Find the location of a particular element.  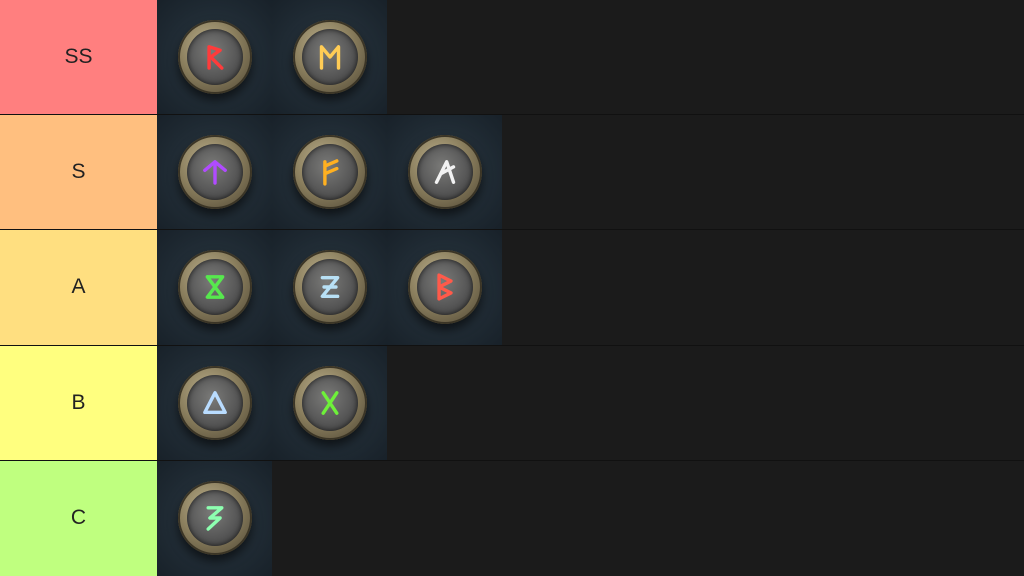

gold-rune-icon is located at coordinates (329, 57).